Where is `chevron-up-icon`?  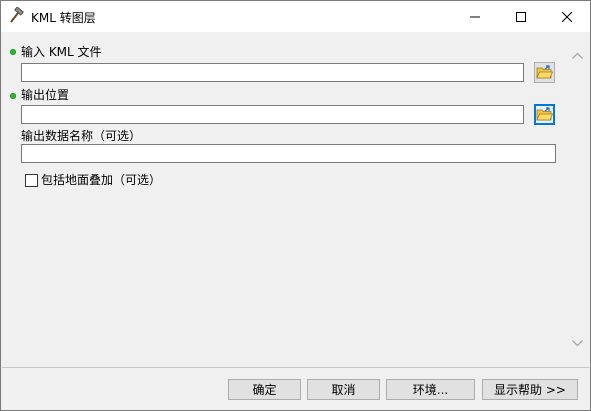 chevron-up-icon is located at coordinates (577, 55).